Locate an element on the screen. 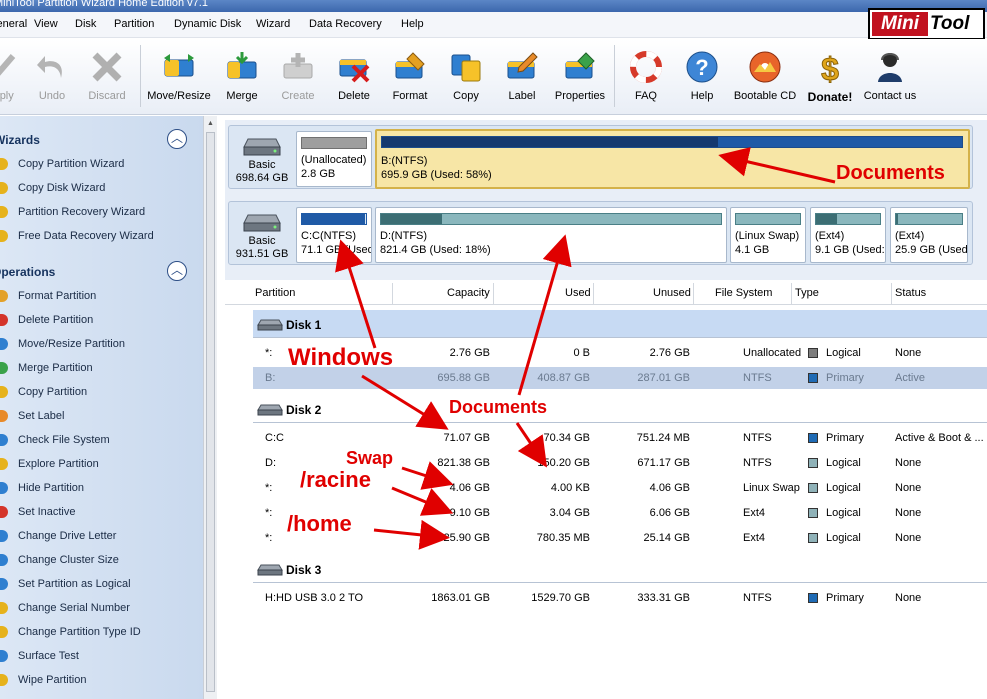 The width and height of the screenshot is (987, 699). partition-c-ntfs: C:C(NTFS) 71.1 GB (Used is located at coordinates (334, 235).